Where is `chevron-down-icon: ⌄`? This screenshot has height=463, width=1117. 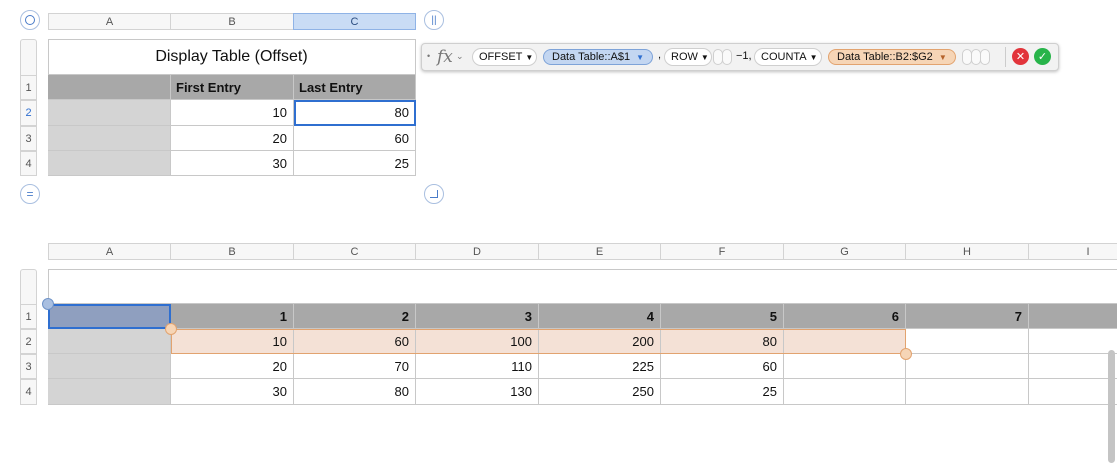
chevron-down-icon: ⌄ is located at coordinates (460, 56).